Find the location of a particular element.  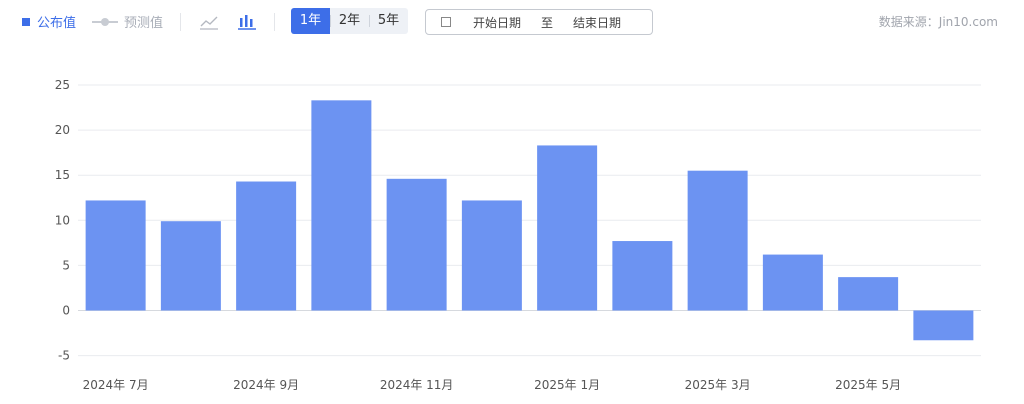

x-tick-label: 2024年 7月 is located at coordinates (116, 385).